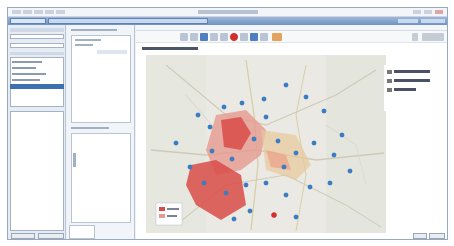  I want to click on minimize-icon, so click(417, 12).